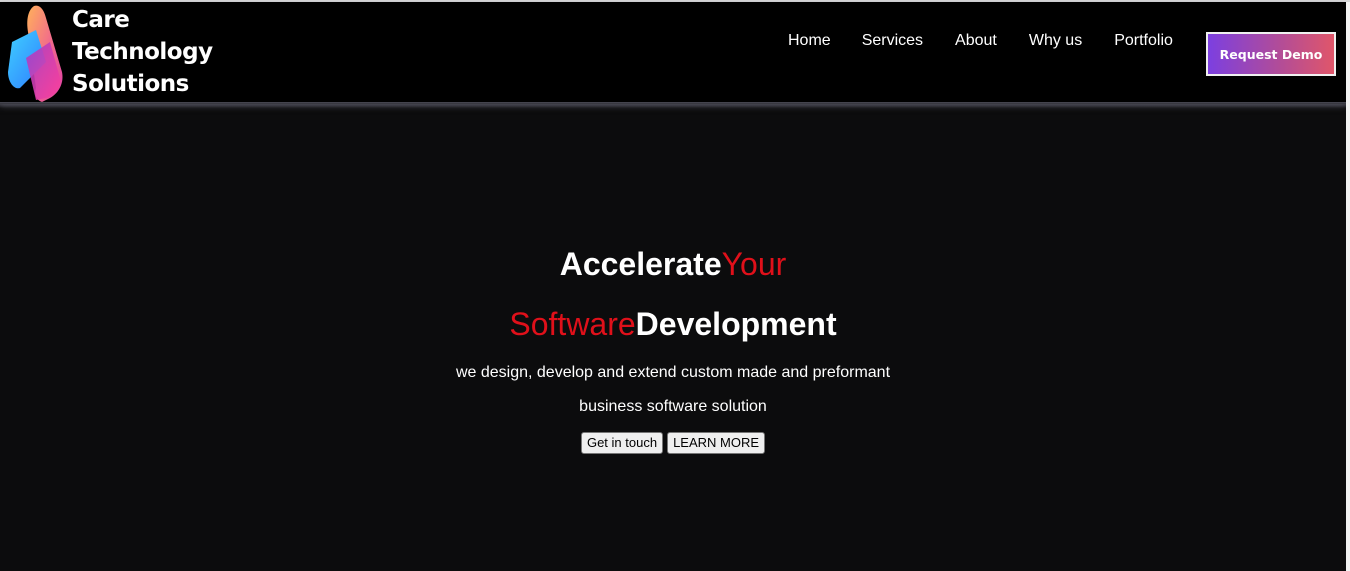 This screenshot has height=571, width=1350. I want to click on learn-more-button: LEARN MORE, so click(716, 443).